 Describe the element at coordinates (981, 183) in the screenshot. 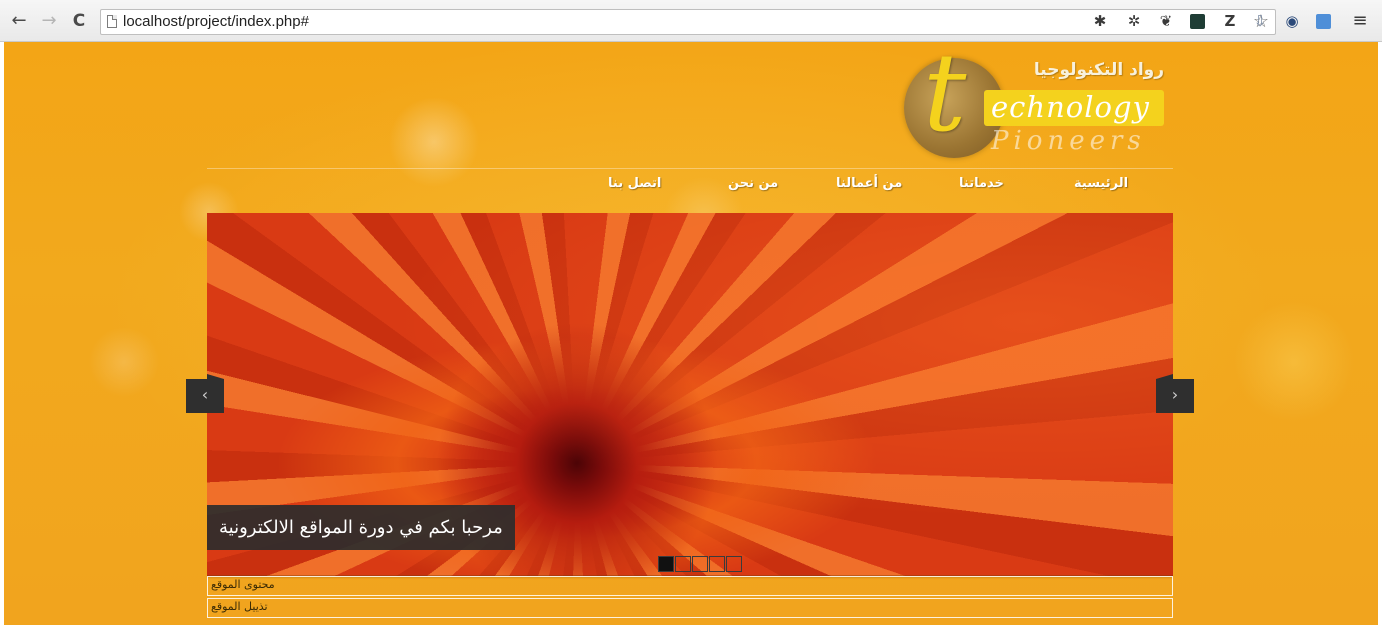

I see `menu-item-services: خدماتنا` at that location.